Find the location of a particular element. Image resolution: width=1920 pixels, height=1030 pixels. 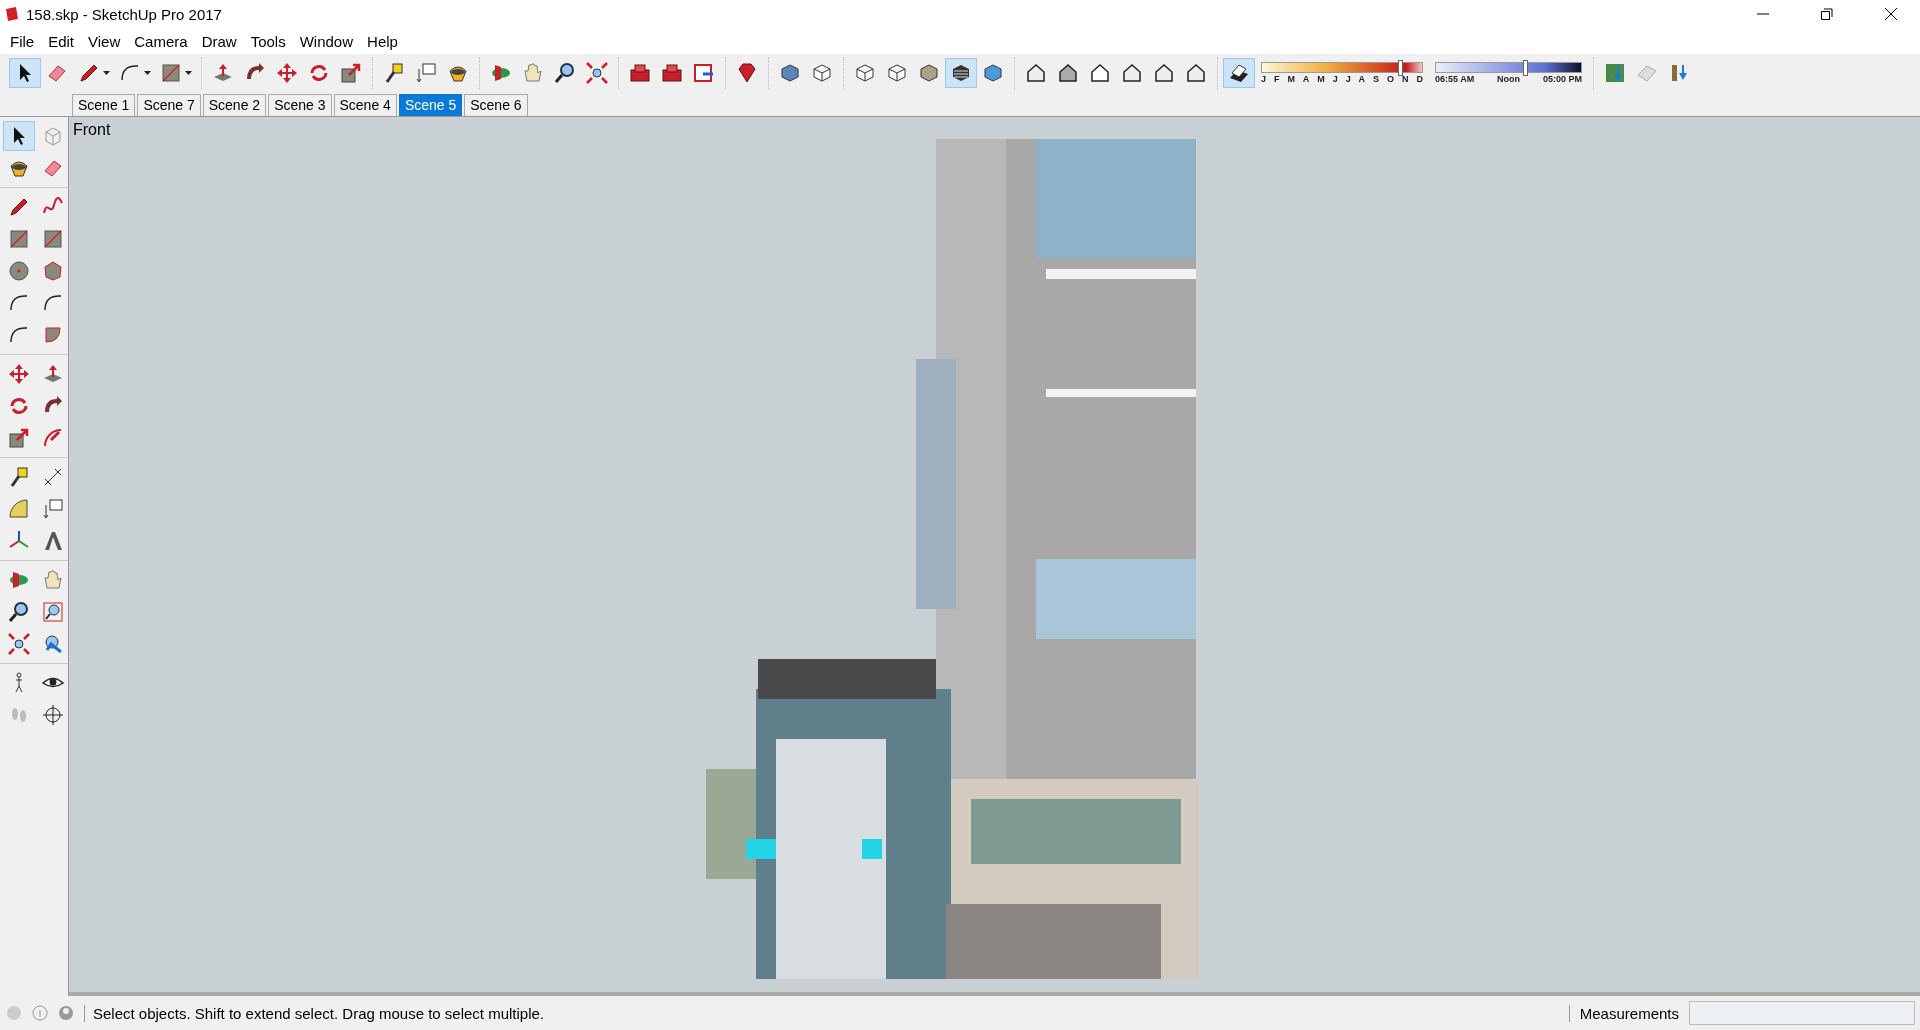

time-label: Noon is located at coordinates (1509, 79).